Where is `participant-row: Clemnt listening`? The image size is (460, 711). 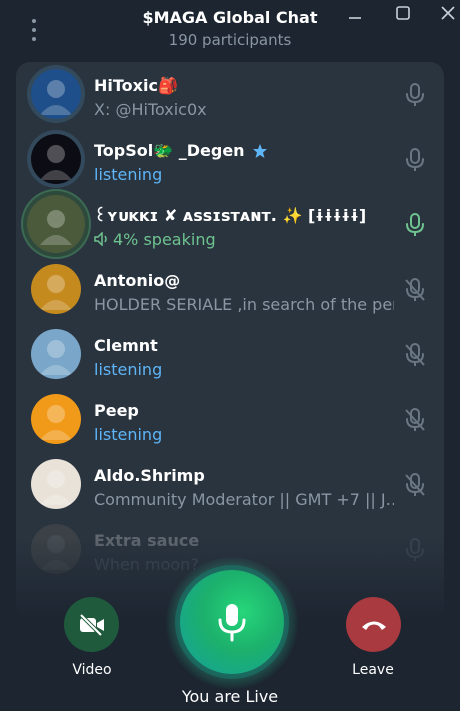 participant-row: Clemnt listening is located at coordinates (230, 354).